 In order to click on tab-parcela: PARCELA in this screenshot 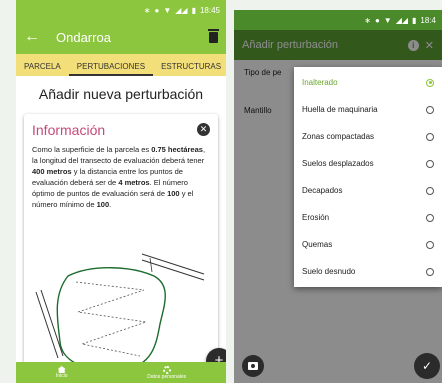, I will do `click(42, 69)`.